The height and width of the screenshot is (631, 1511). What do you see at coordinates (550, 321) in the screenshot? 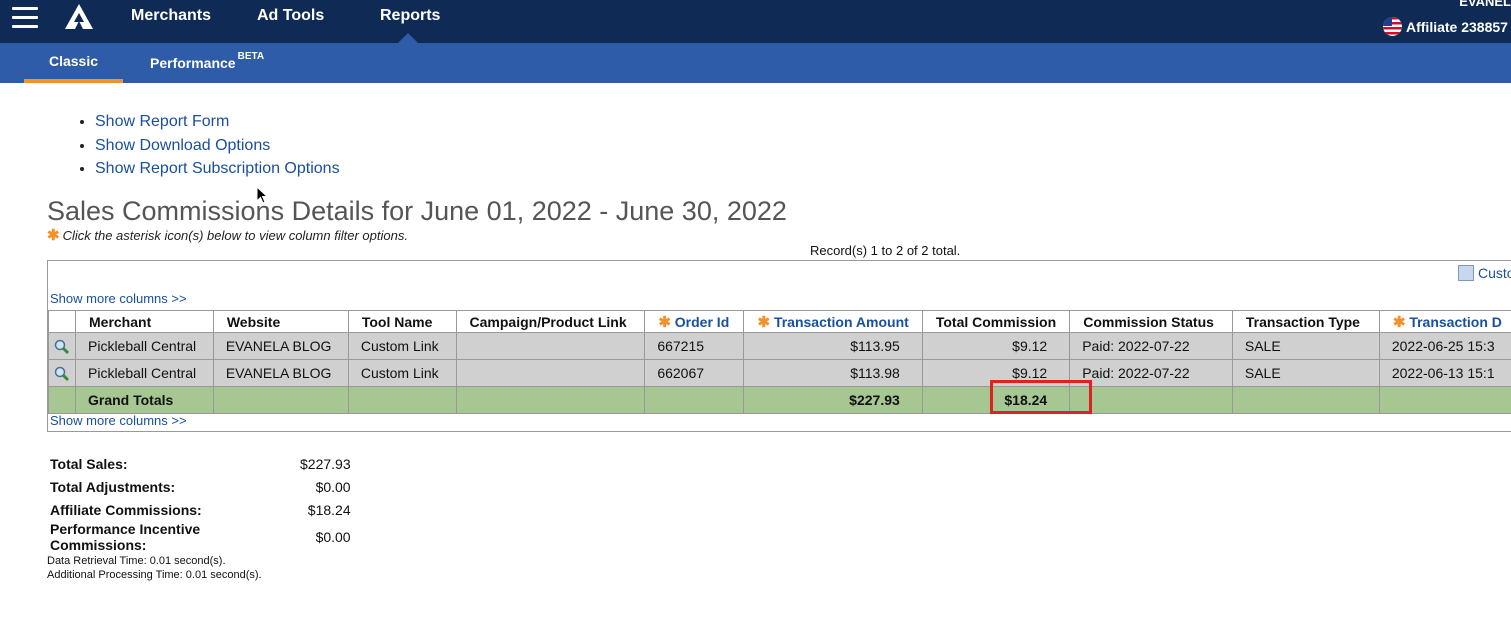
I see `column-header-campaign-link: Campaign/Product Link` at bounding box center [550, 321].